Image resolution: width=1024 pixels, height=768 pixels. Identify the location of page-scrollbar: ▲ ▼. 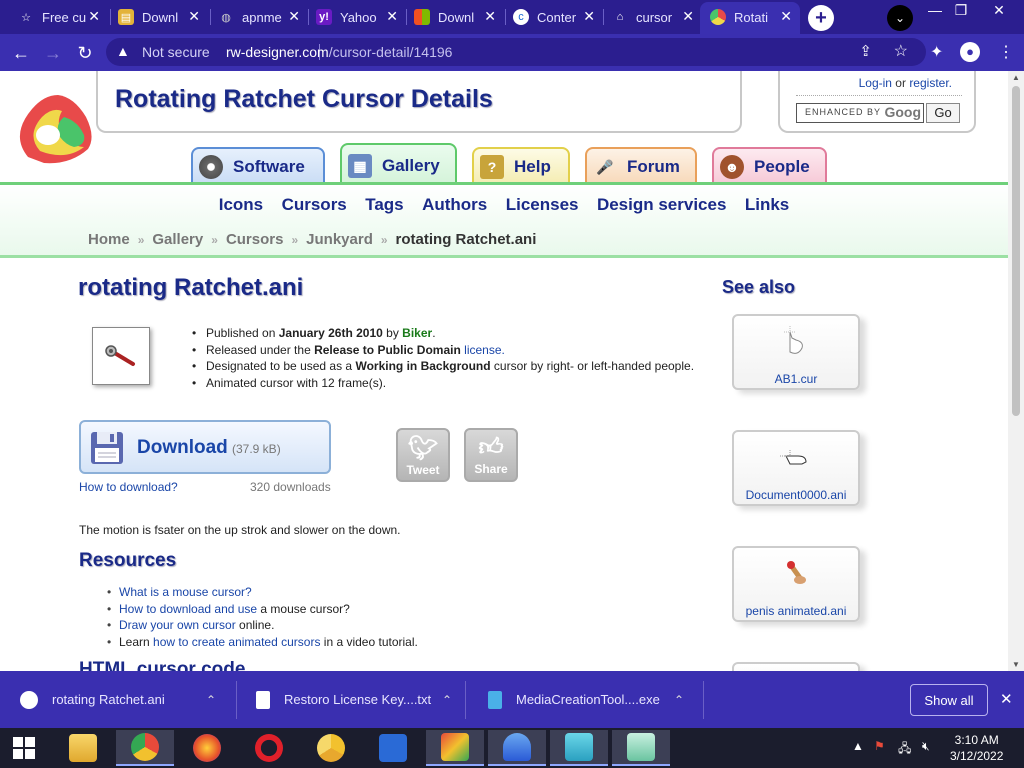
(1016, 371).